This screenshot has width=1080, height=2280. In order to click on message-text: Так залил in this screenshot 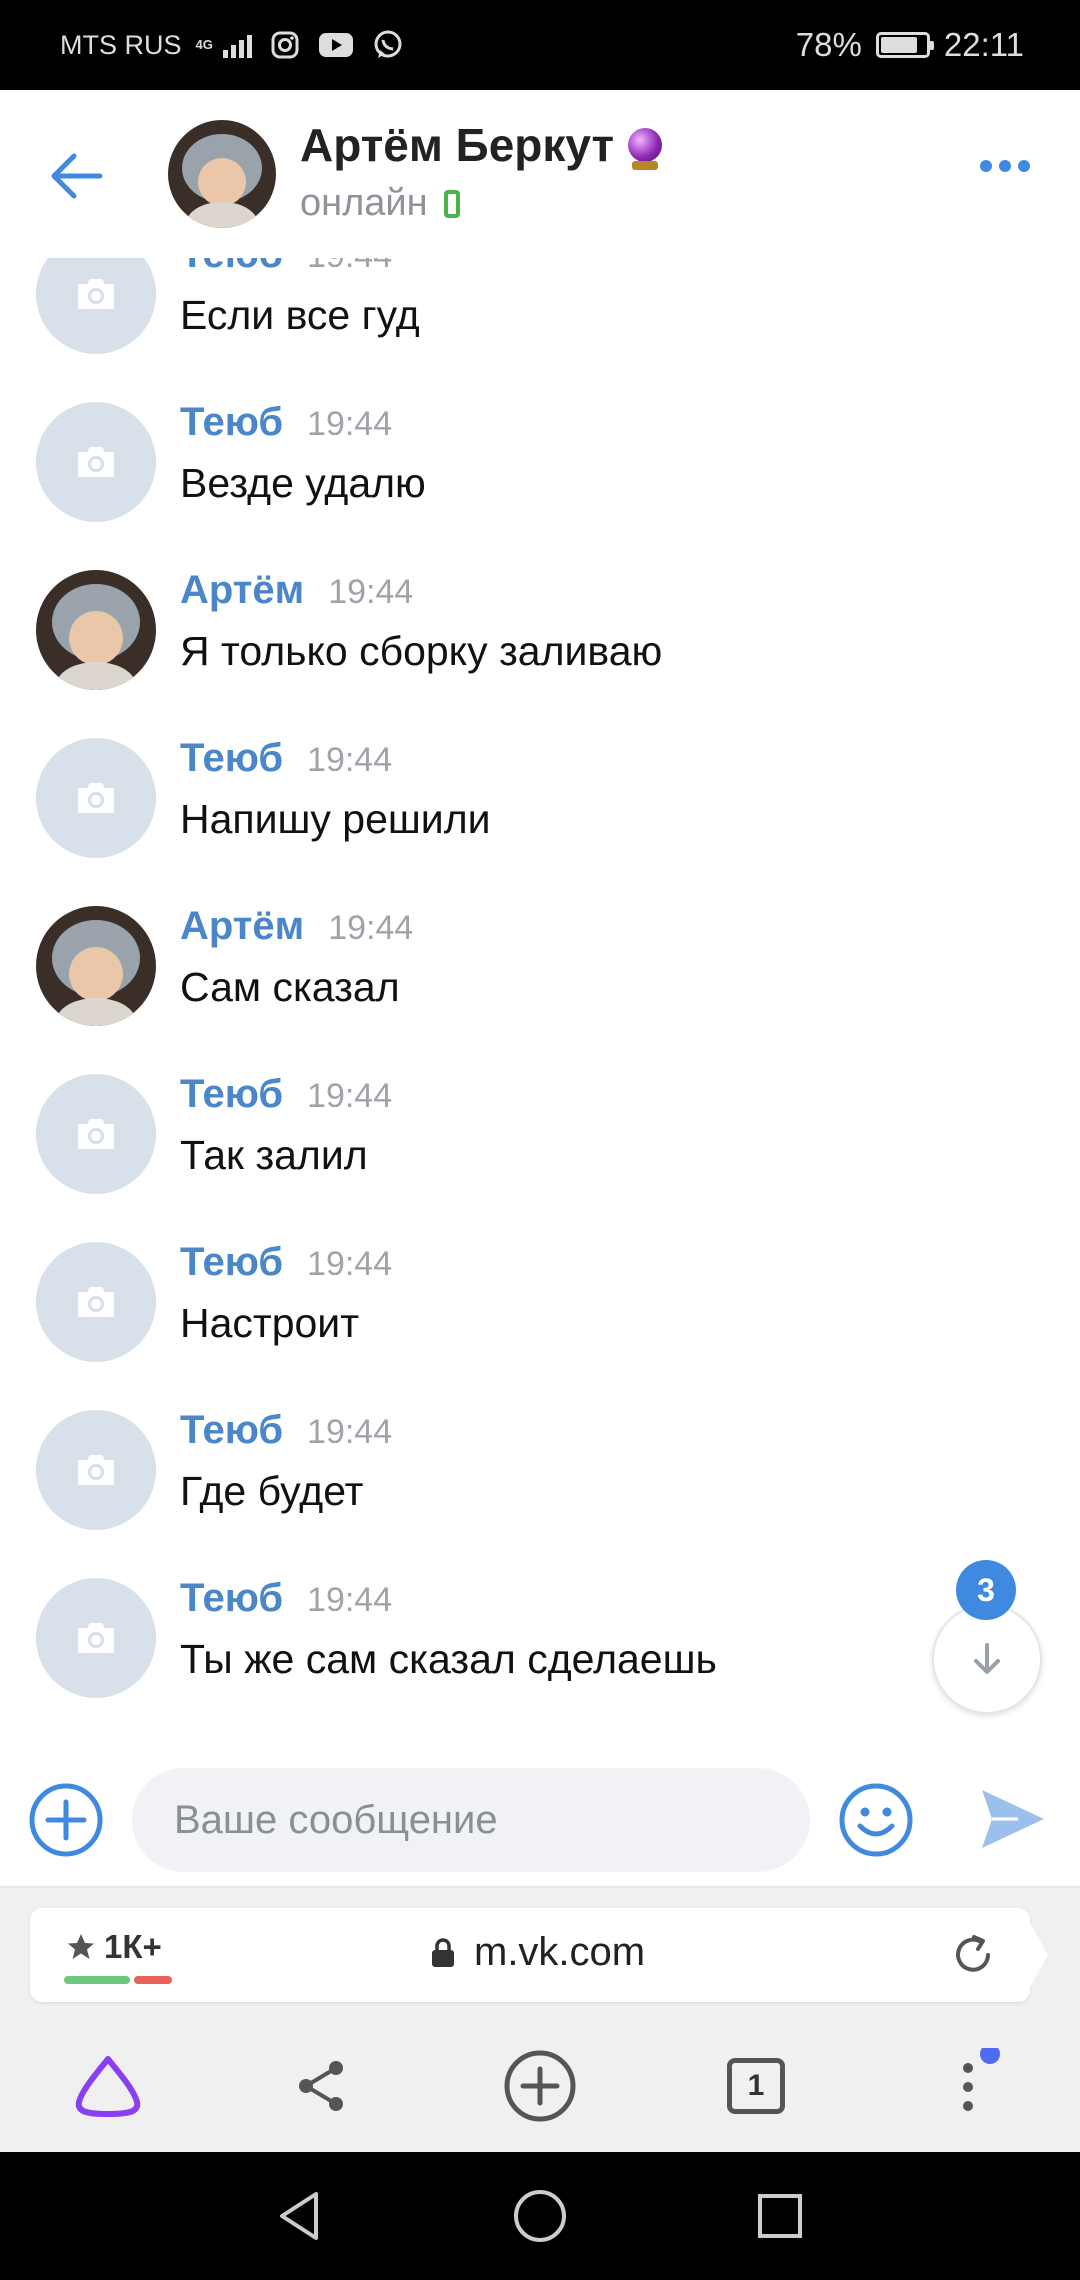, I will do `click(274, 1155)`.